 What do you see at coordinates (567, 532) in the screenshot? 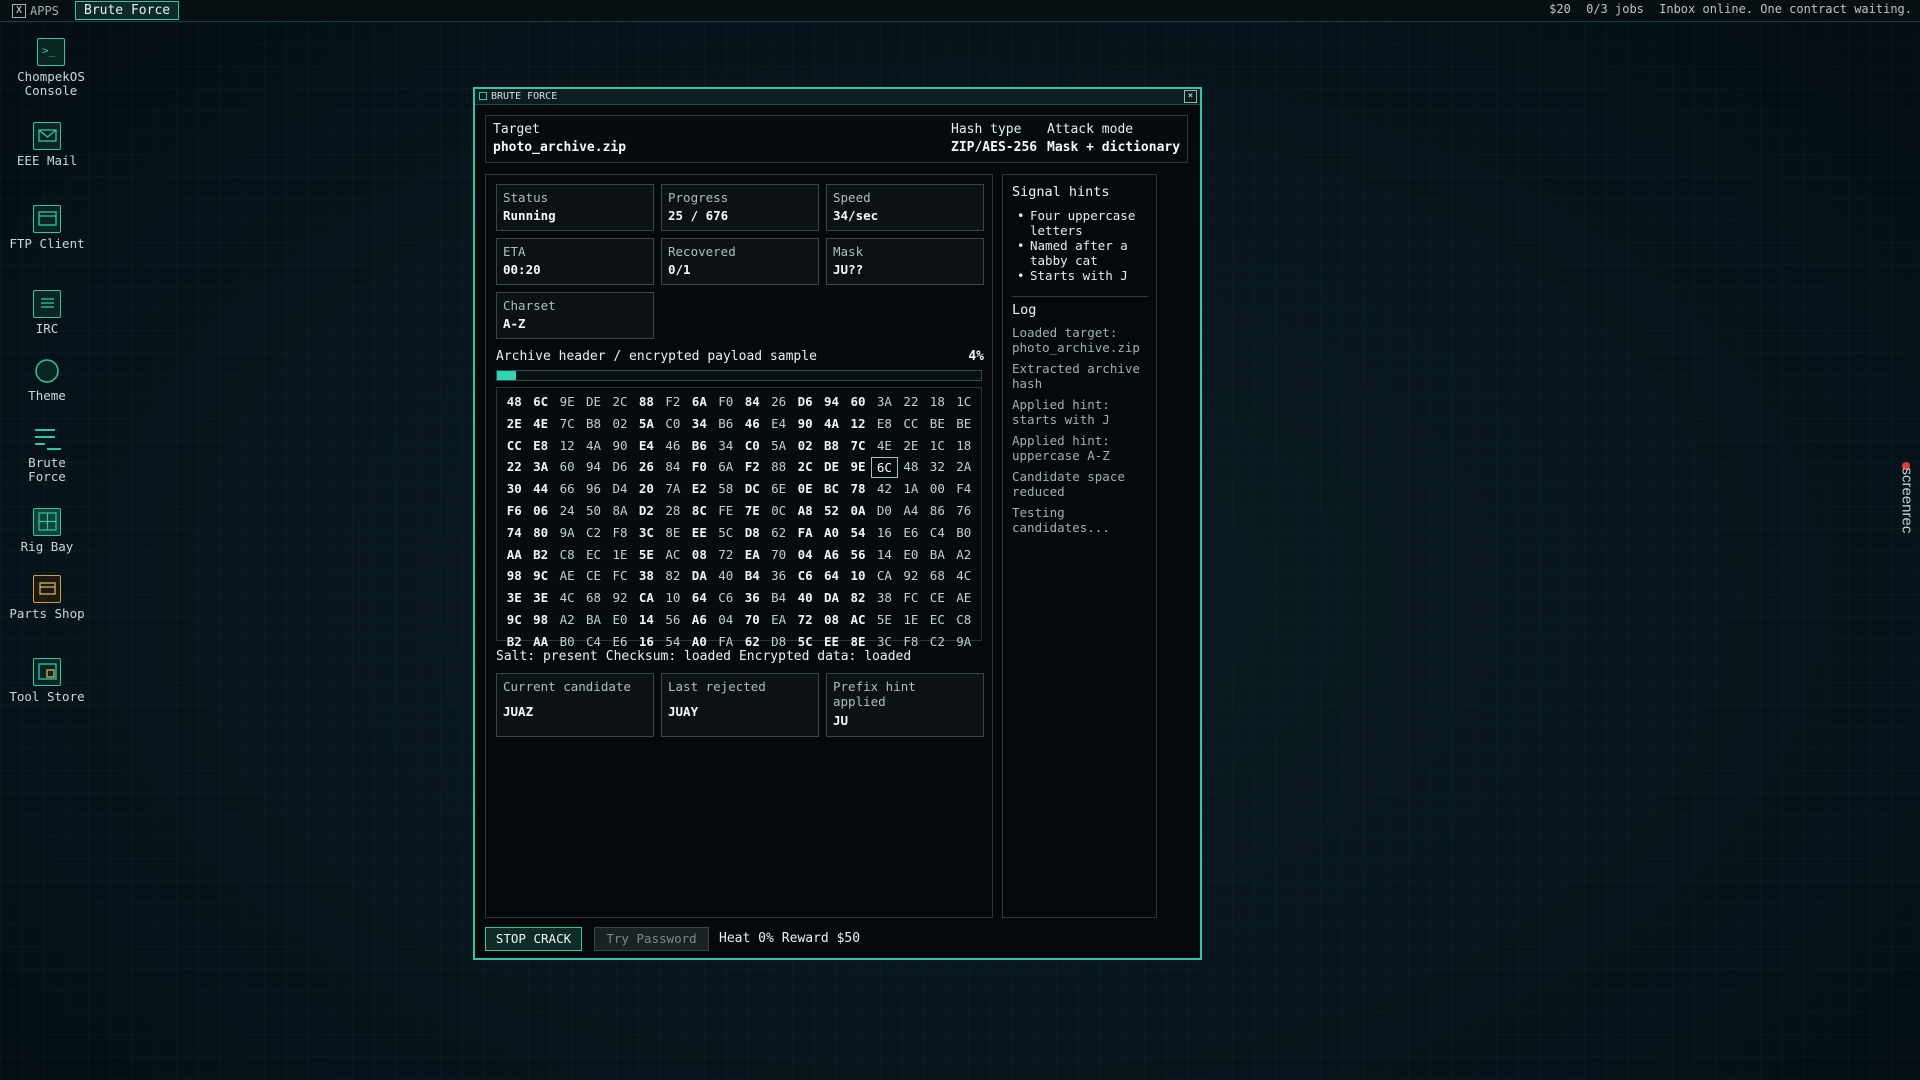
I see `hex-byte: 9A` at bounding box center [567, 532].